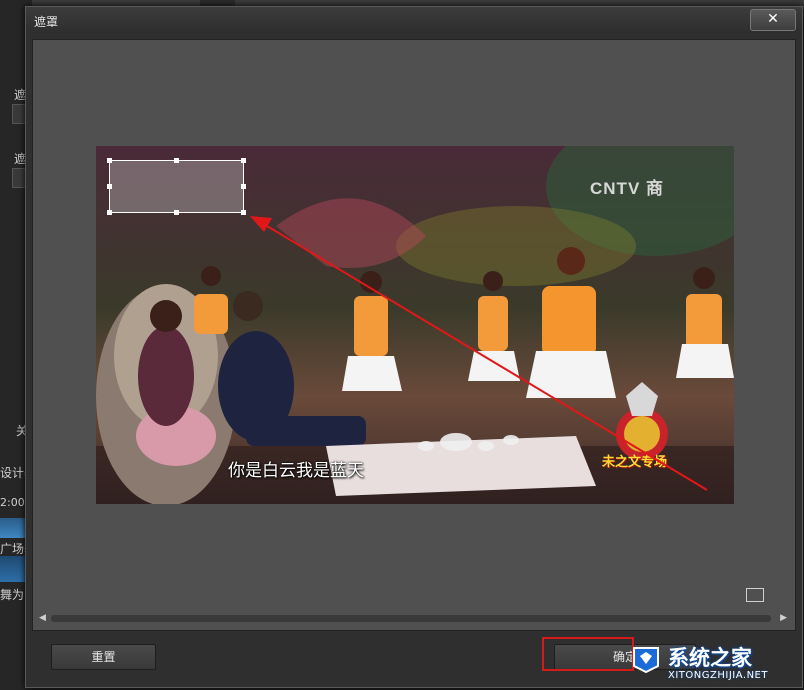 This screenshot has width=804, height=690. What do you see at coordinates (243, 212) in the screenshot?
I see `resize-handle-bottom-right` at bounding box center [243, 212].